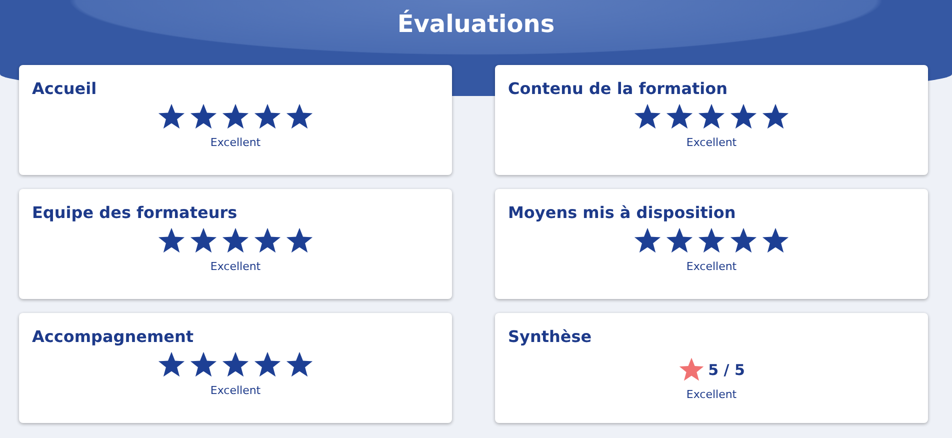  I want to click on card-title: Equipe des formateurs, so click(135, 212).